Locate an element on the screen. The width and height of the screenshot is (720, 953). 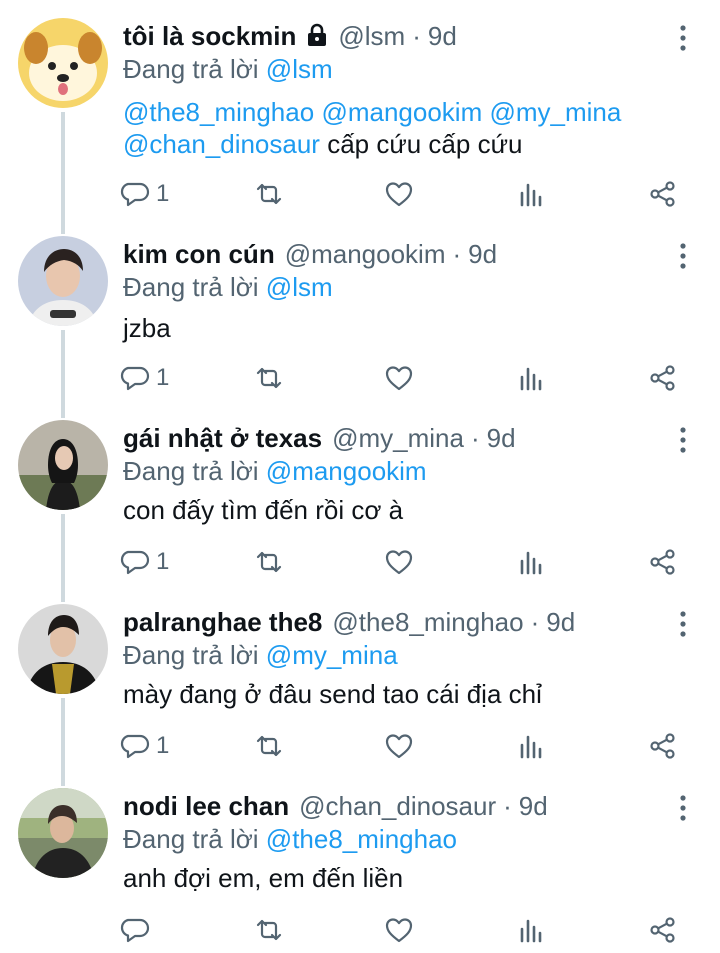
display-name: gái nhật ở texas is located at coordinates (222, 438).